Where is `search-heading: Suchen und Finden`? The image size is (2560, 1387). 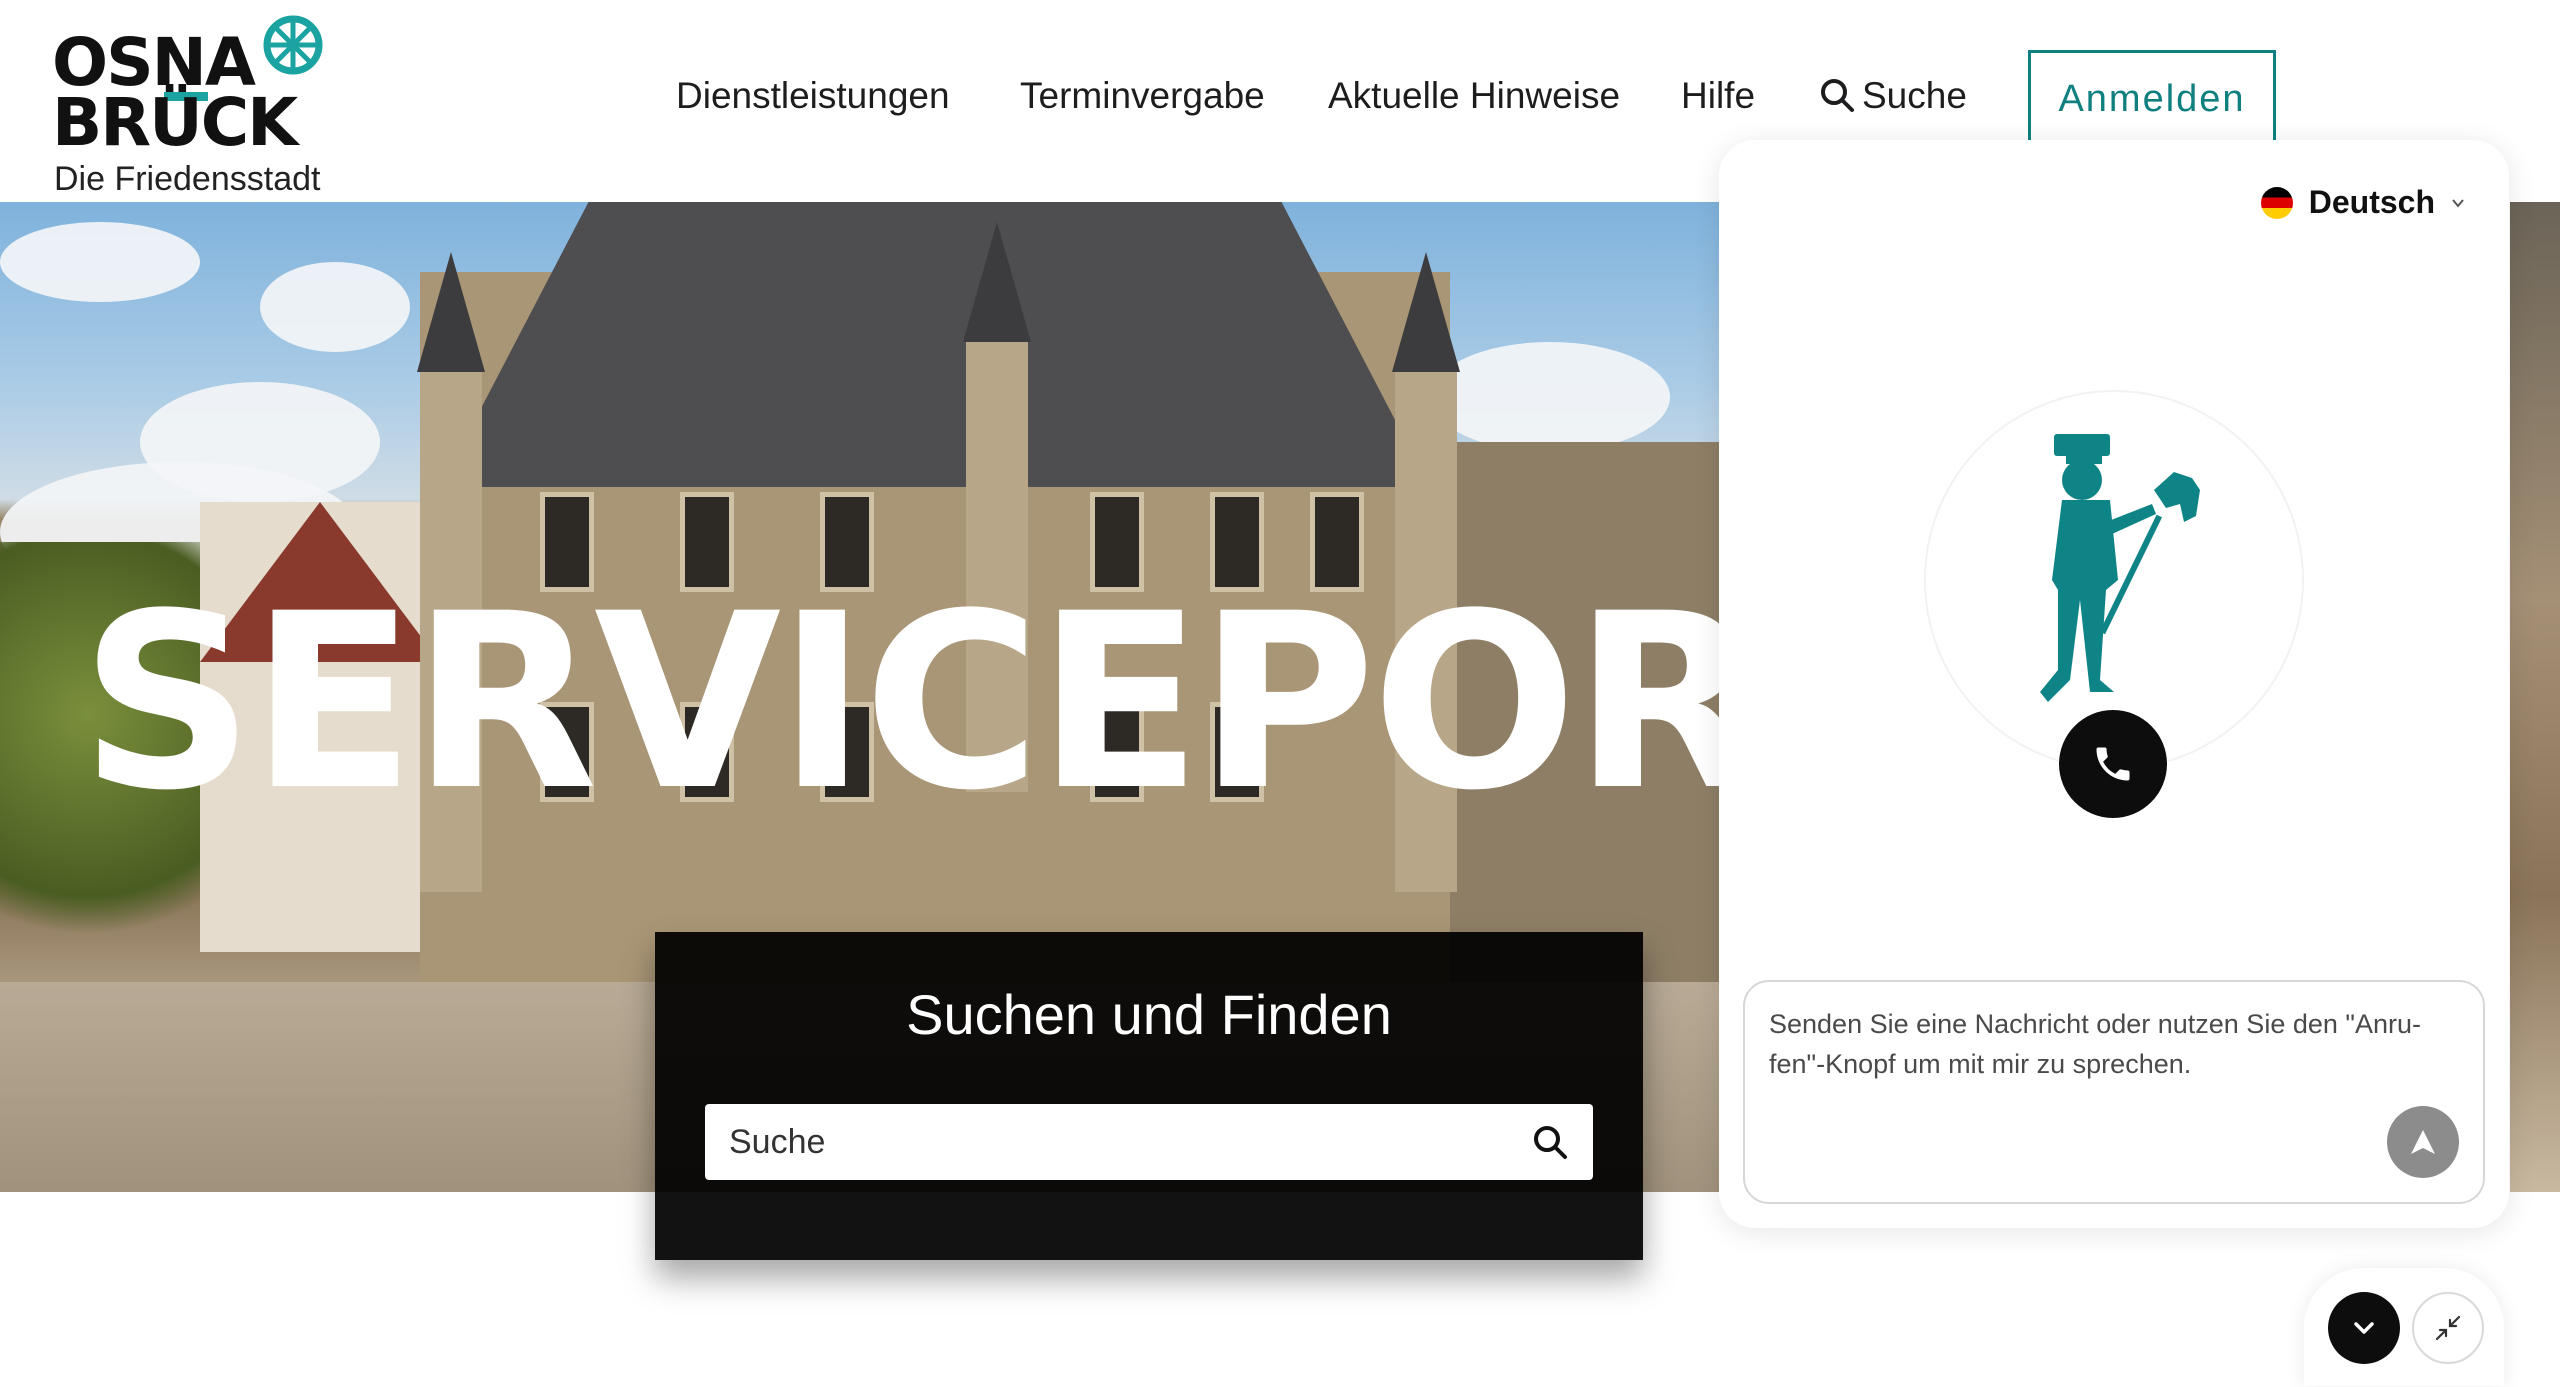 search-heading: Suchen und Finden is located at coordinates (1149, 1014).